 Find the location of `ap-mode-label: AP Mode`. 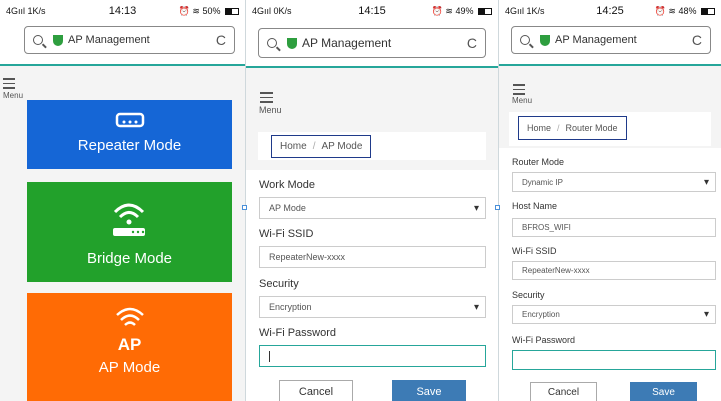

ap-mode-label: AP Mode is located at coordinates (129, 367).